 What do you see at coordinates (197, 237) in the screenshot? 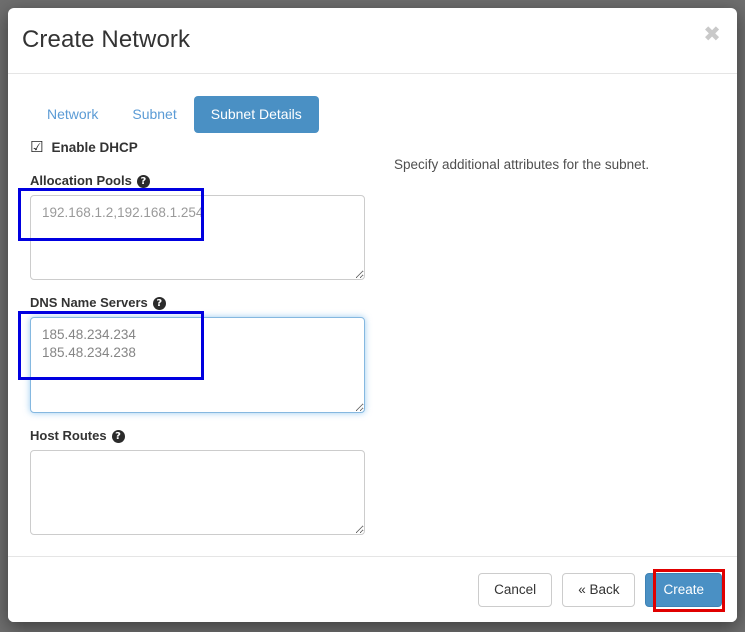
I see `allocation-pools-input` at bounding box center [197, 237].